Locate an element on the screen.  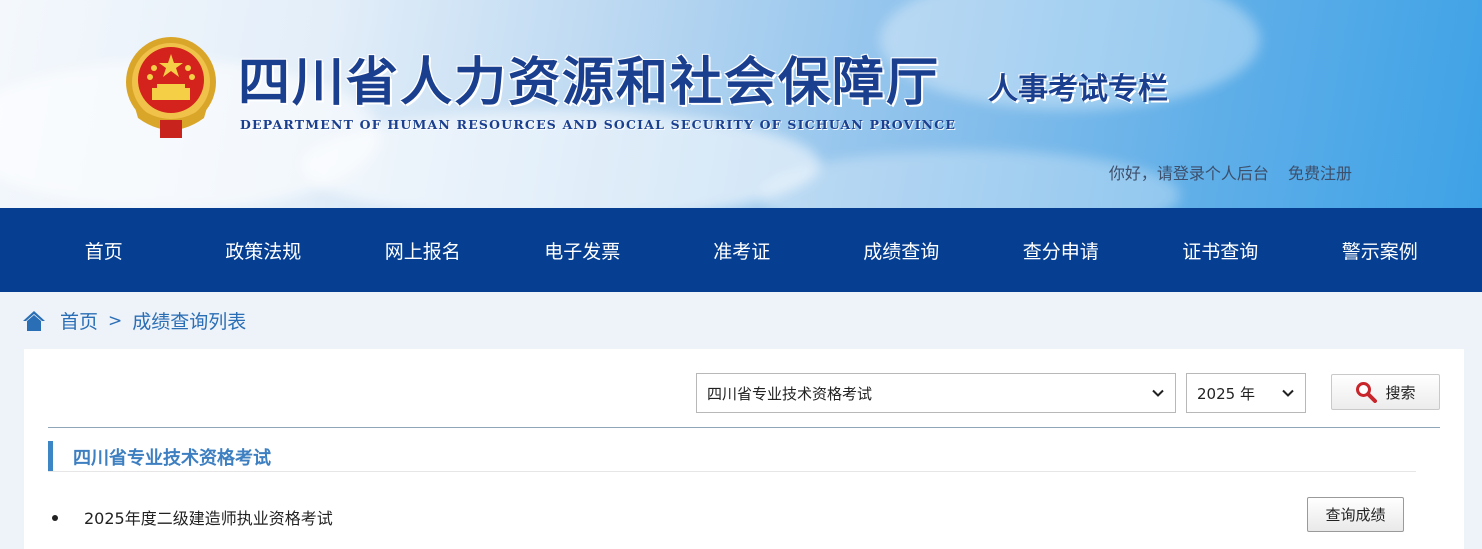
bullet-icon is located at coordinates (55, 518).